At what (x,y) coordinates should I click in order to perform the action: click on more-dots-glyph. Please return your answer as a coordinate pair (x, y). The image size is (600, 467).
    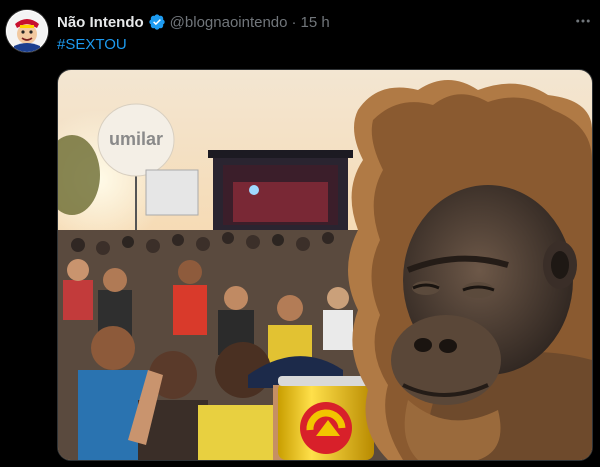
    Looking at the image, I should click on (583, 21).